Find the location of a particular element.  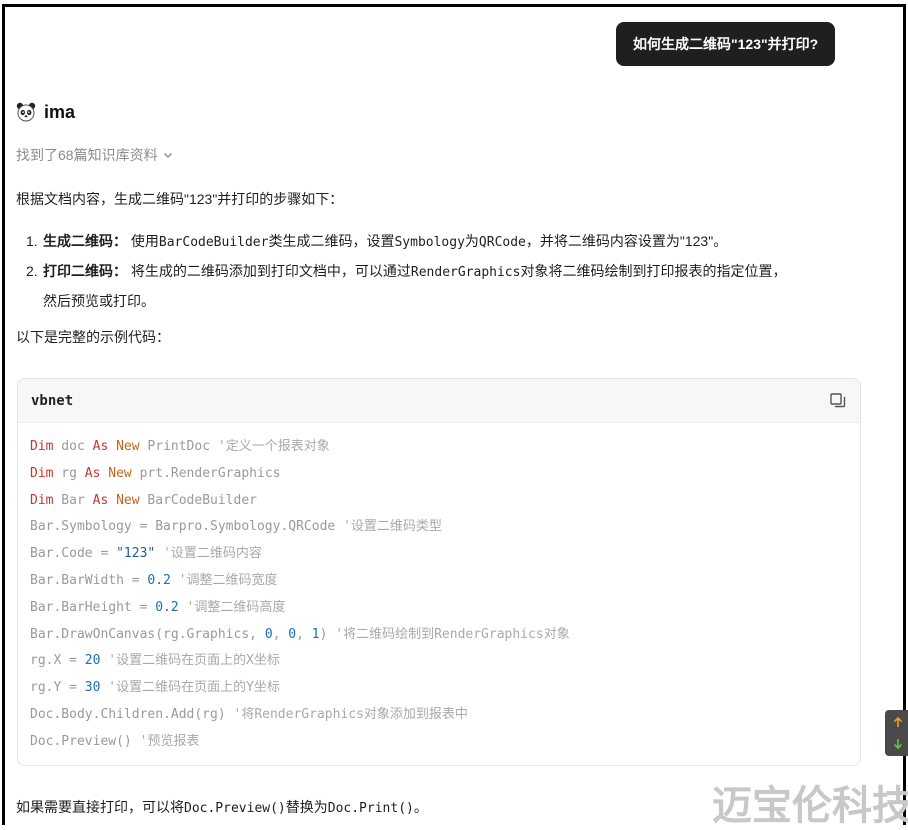

chevron-down-icon is located at coordinates (167, 155).